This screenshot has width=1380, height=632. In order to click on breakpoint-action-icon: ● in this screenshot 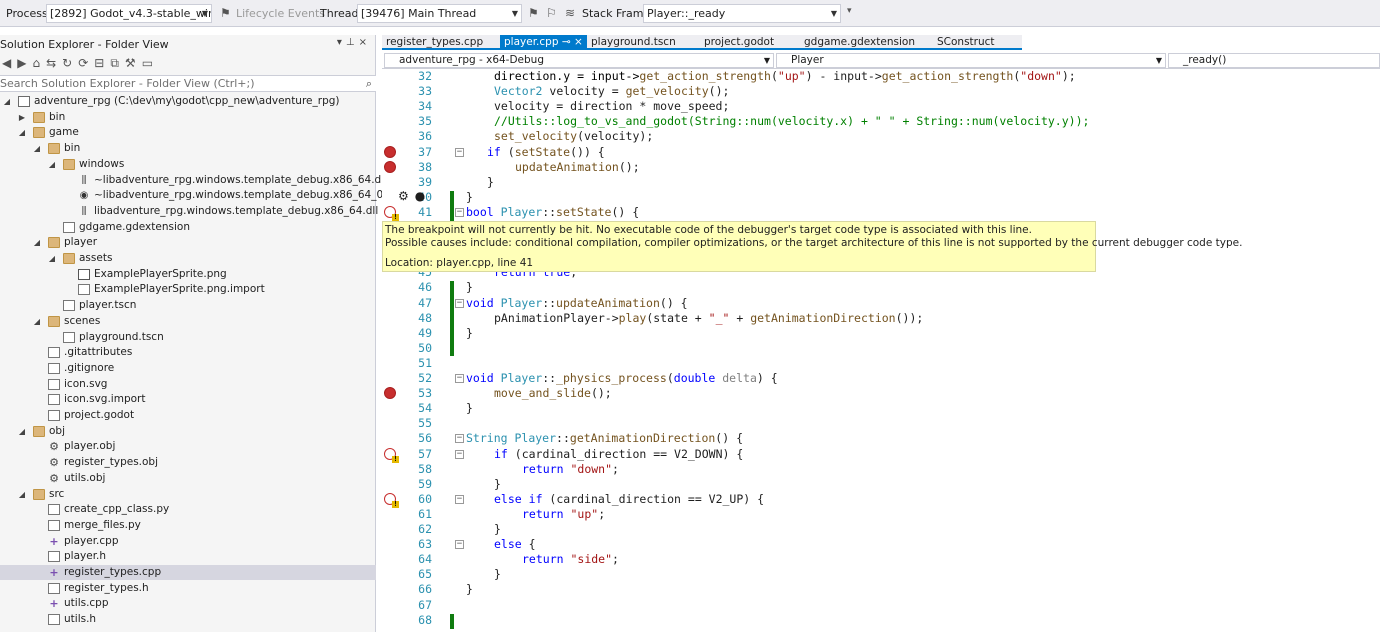, I will do `click(423, 196)`.